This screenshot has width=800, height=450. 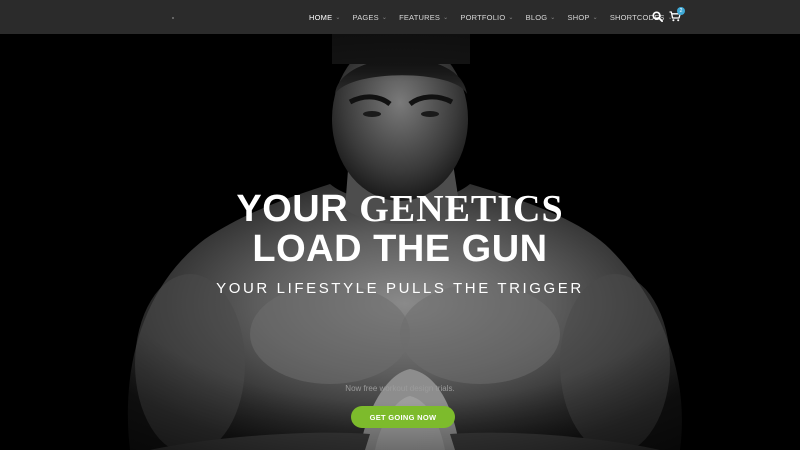 I want to click on search-icon, so click(x=657, y=16).